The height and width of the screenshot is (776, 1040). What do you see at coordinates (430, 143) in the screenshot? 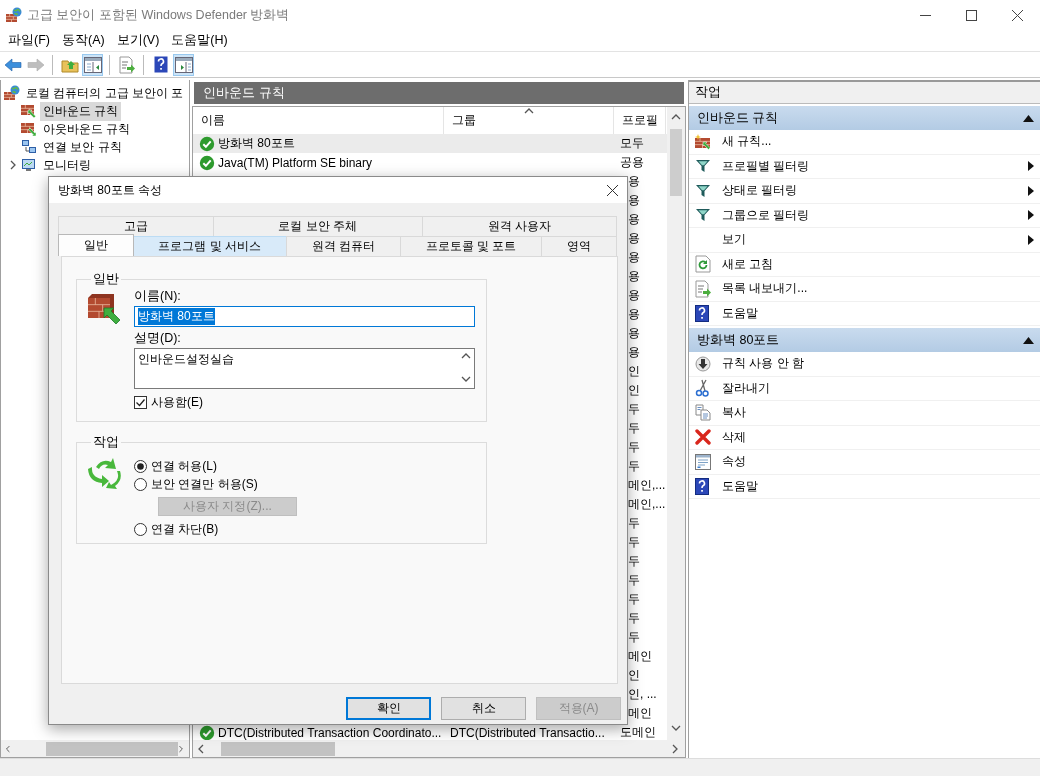
I see `selected-row: 방화벽 80포트 모두` at bounding box center [430, 143].